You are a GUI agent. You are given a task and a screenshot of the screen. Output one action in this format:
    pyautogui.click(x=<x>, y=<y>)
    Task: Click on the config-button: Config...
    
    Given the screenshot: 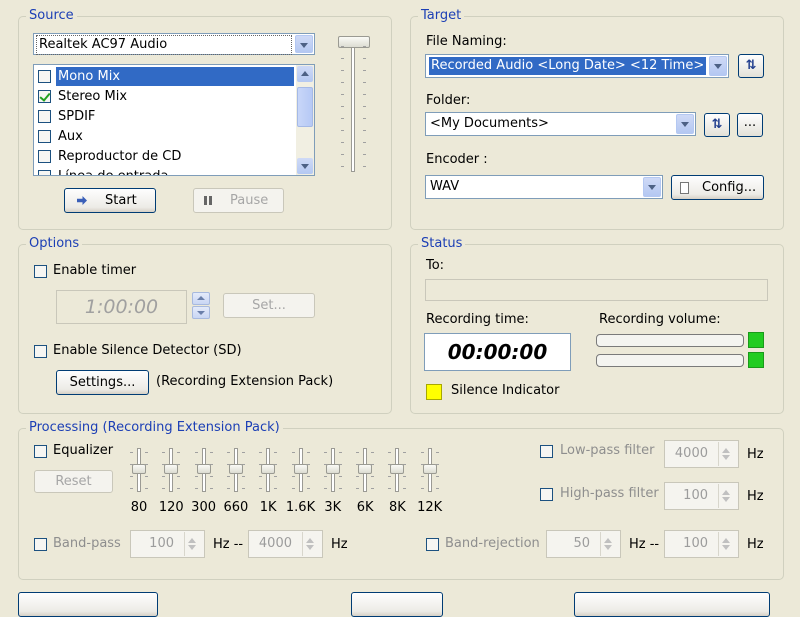 What is the action you would take?
    pyautogui.click(x=717, y=187)
    